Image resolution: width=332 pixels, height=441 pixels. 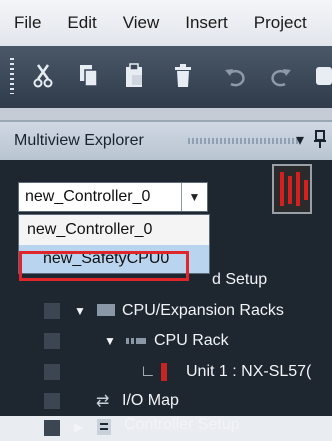 What do you see at coordinates (194, 197) in the screenshot?
I see `chevron-down-icon: ▼` at bounding box center [194, 197].